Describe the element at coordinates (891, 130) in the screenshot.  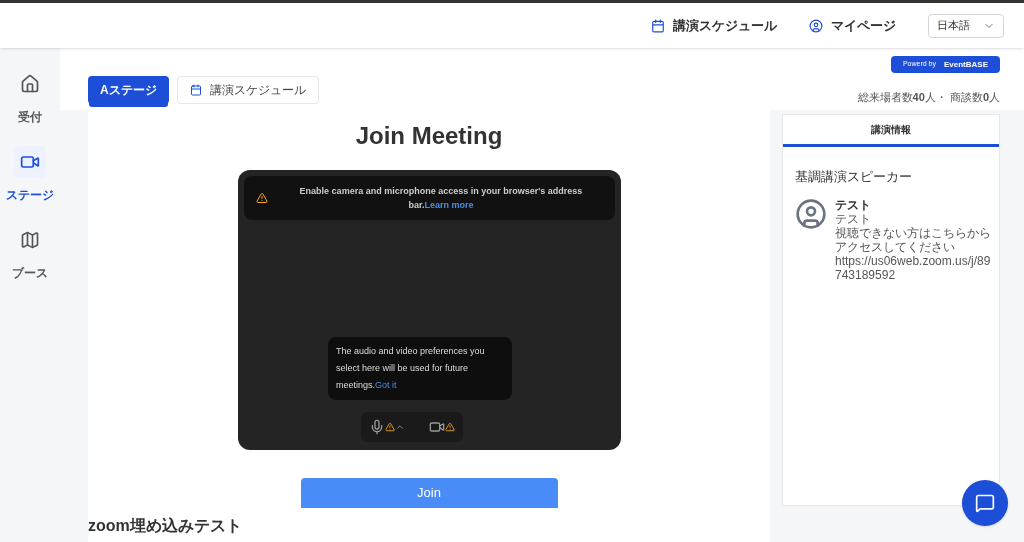
I see `info-tab: 講演情報` at that location.